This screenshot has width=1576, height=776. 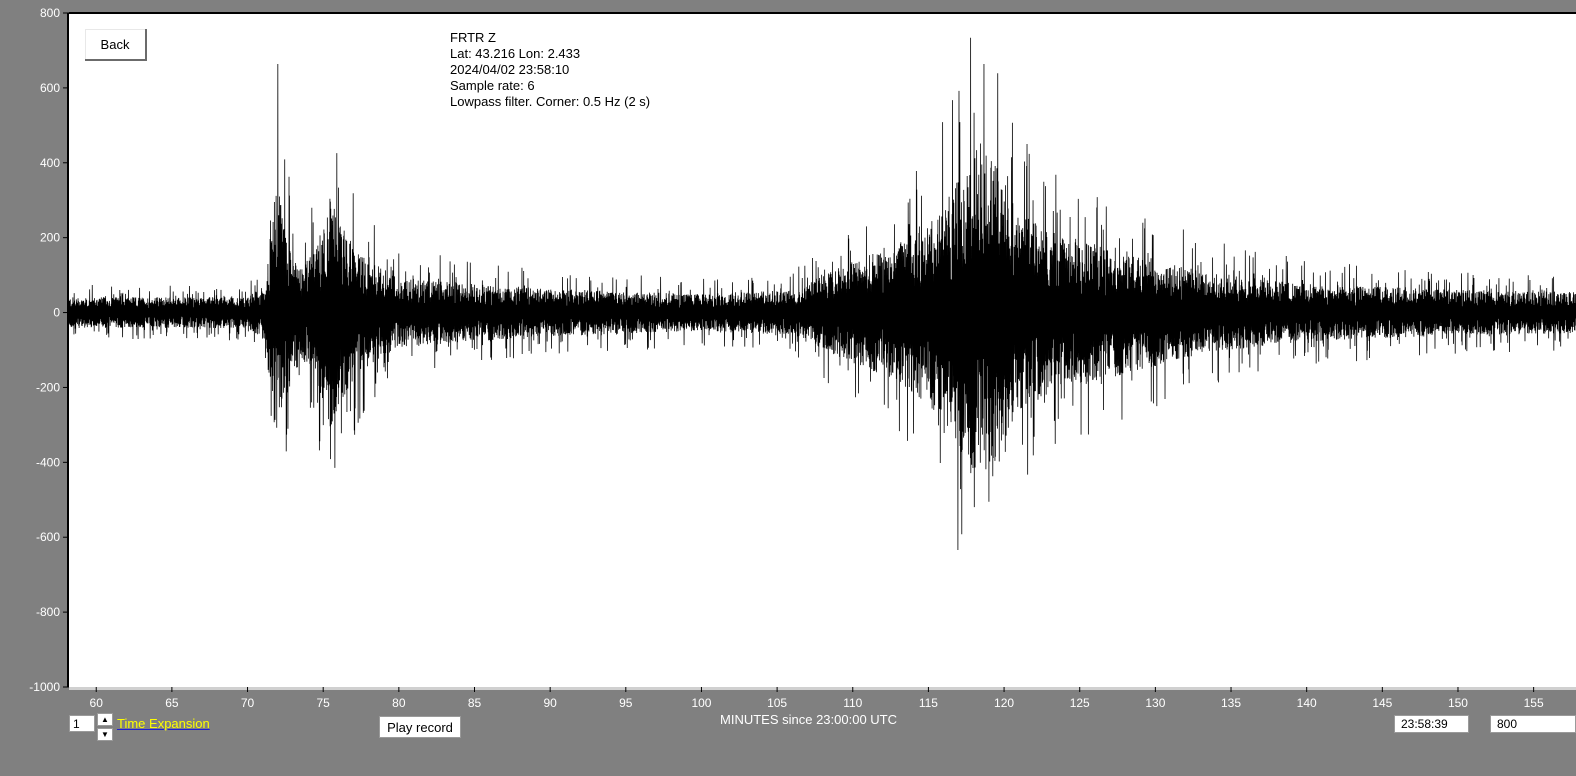 What do you see at coordinates (48, 462) in the screenshot?
I see `y-tick-label: -400` at bounding box center [48, 462].